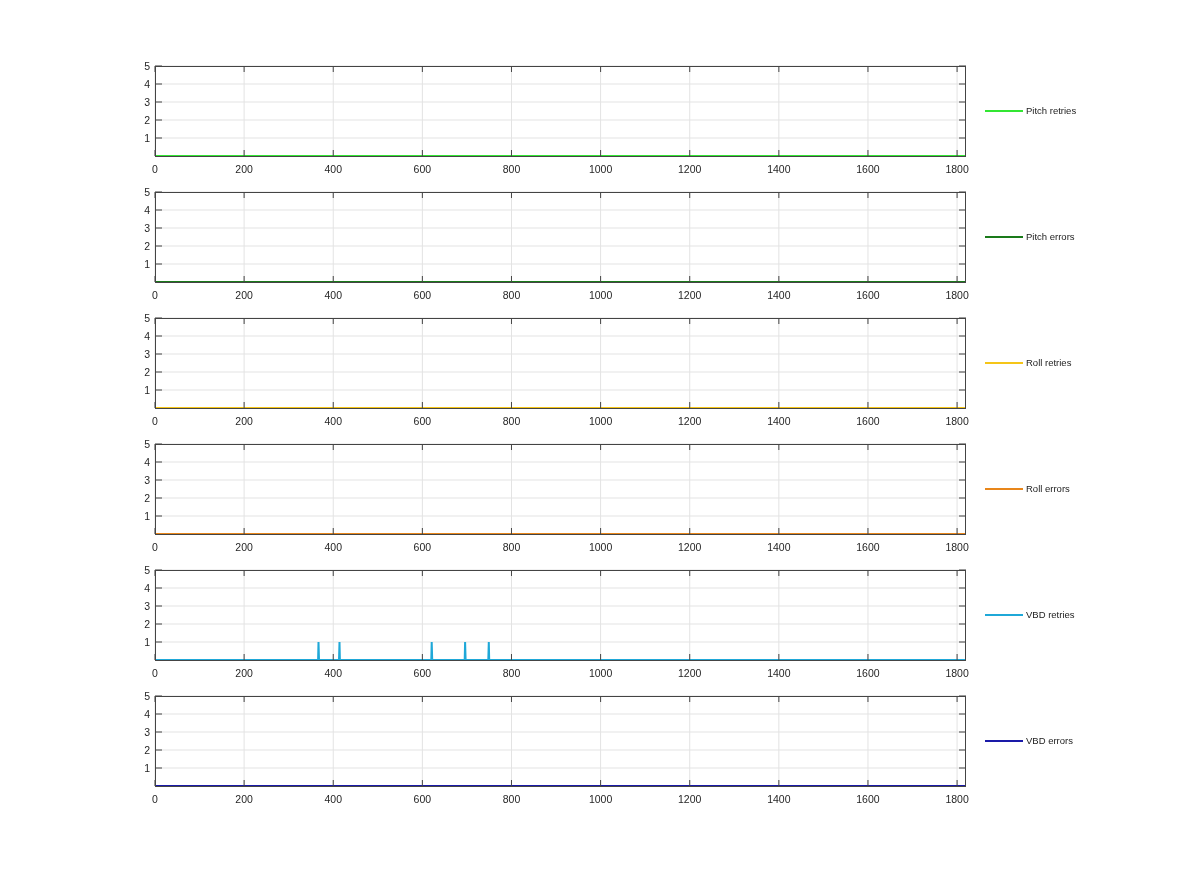  Describe the element at coordinates (1049, 362) in the screenshot. I see `legend-label: Roll retries` at that location.